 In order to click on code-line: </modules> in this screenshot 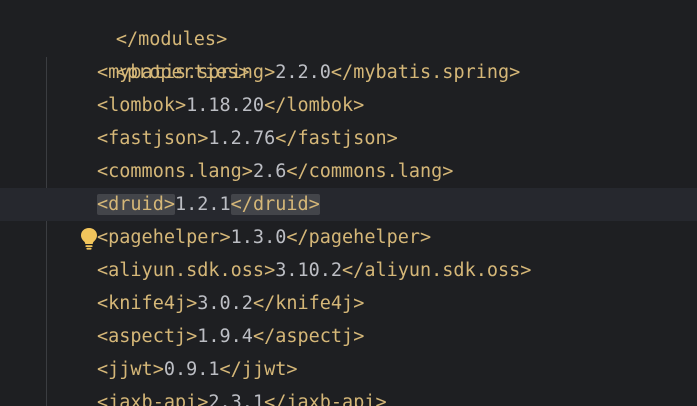, I will do `click(348, 25)`.